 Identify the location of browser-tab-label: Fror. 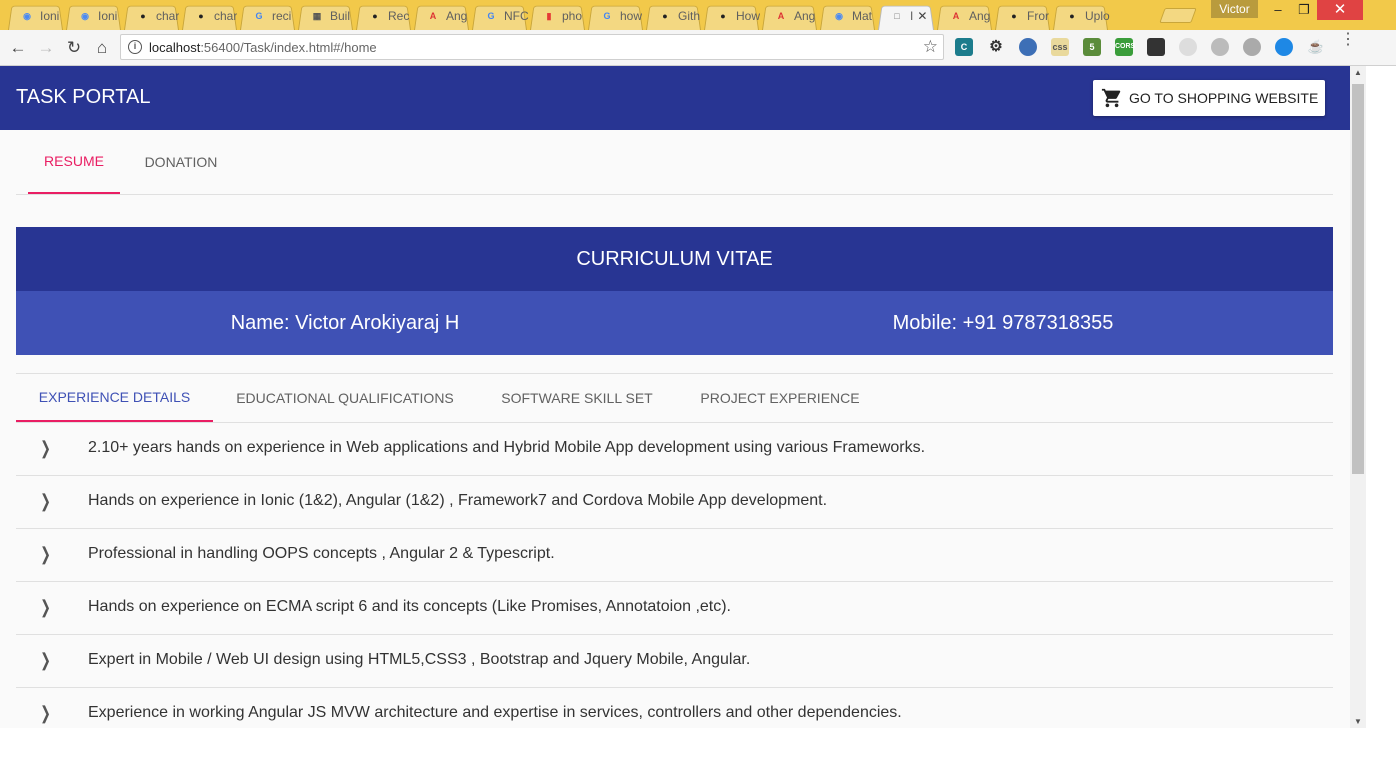
(1038, 16).